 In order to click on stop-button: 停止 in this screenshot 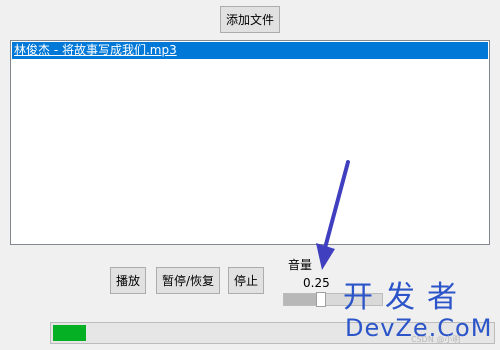, I will do `click(246, 280)`.